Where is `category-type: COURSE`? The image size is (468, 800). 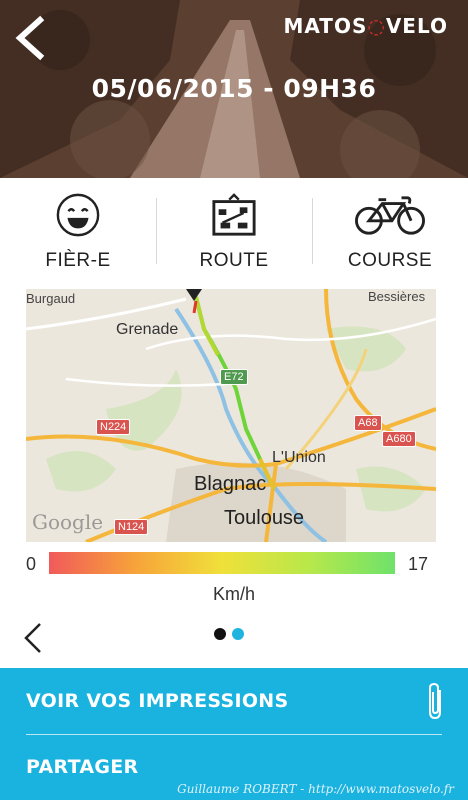
category-type: COURSE is located at coordinates (390, 231).